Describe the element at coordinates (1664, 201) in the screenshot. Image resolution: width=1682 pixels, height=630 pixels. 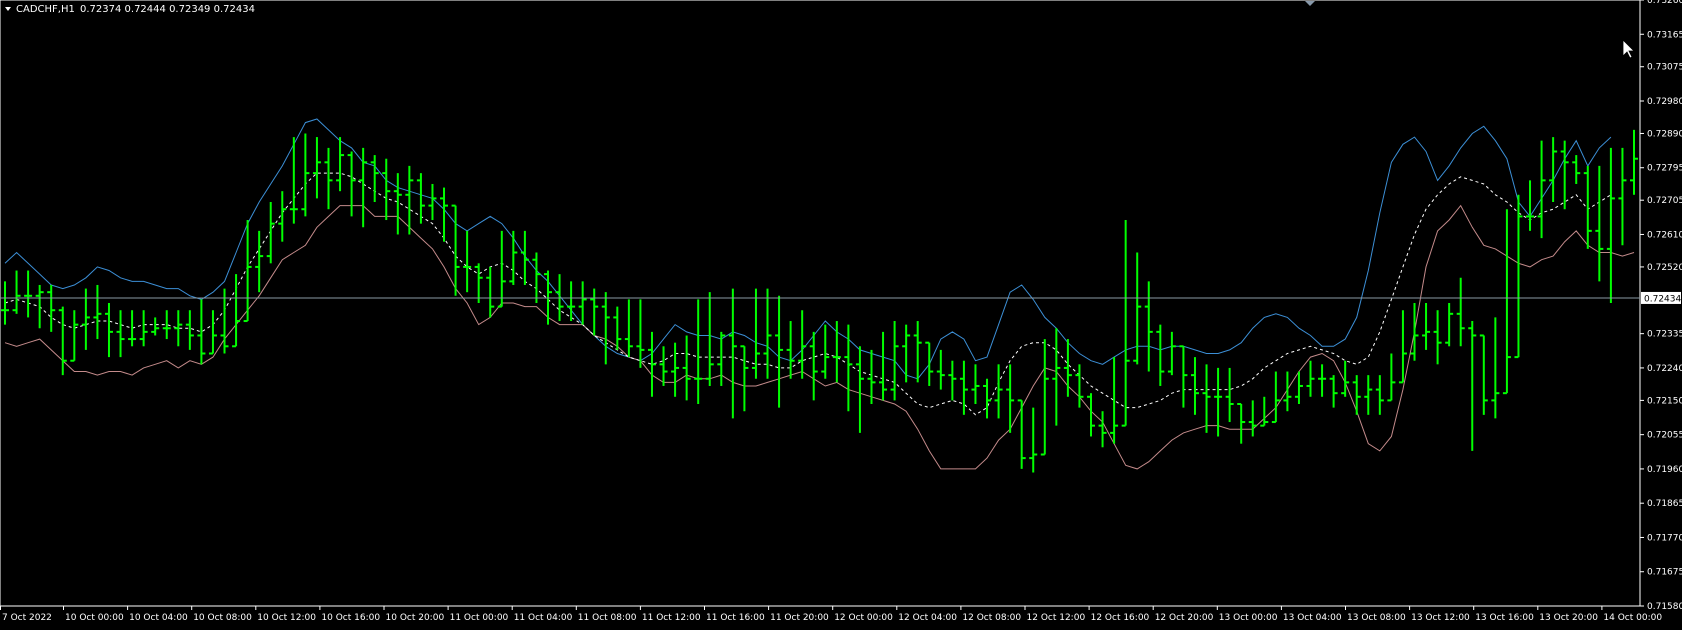
I see `price-tick-label: 0.72705` at that location.